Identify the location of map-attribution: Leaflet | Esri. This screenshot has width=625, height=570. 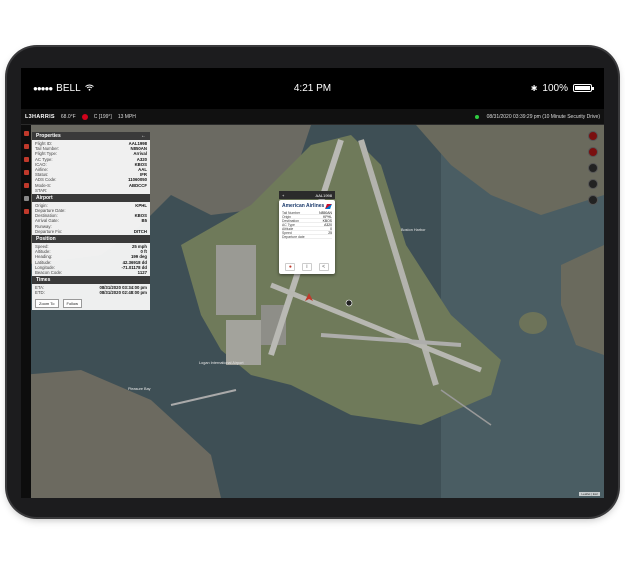
(589, 494).